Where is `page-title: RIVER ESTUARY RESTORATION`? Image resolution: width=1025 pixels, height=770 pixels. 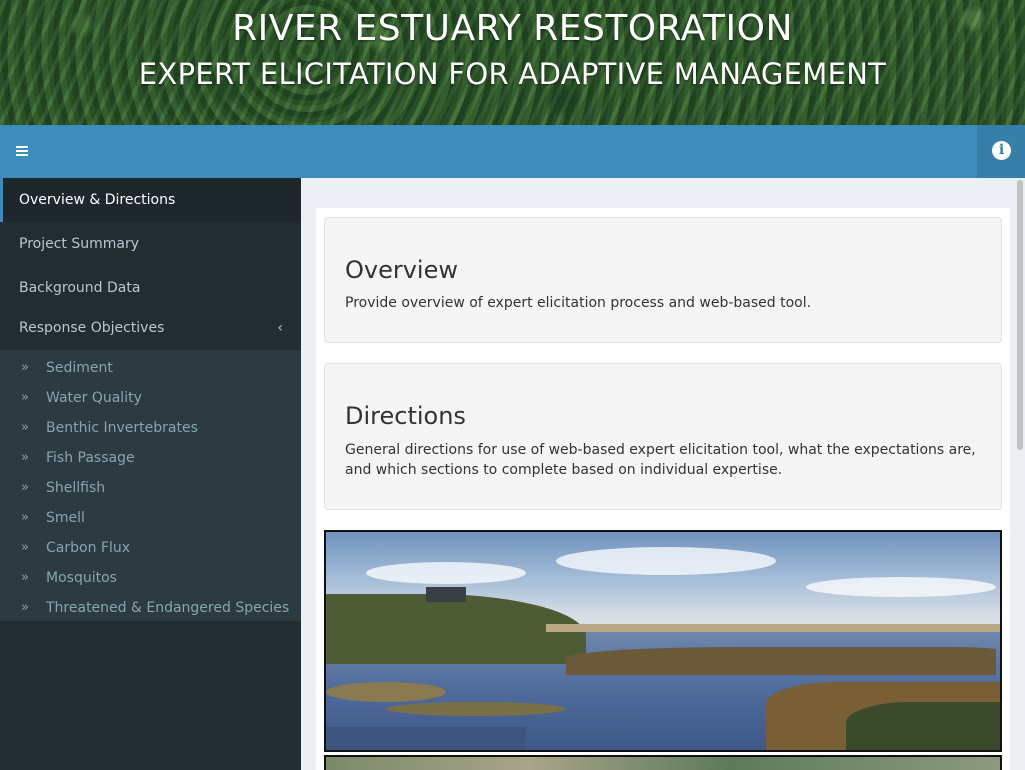
page-title: RIVER ESTUARY RESTORATION is located at coordinates (512, 28).